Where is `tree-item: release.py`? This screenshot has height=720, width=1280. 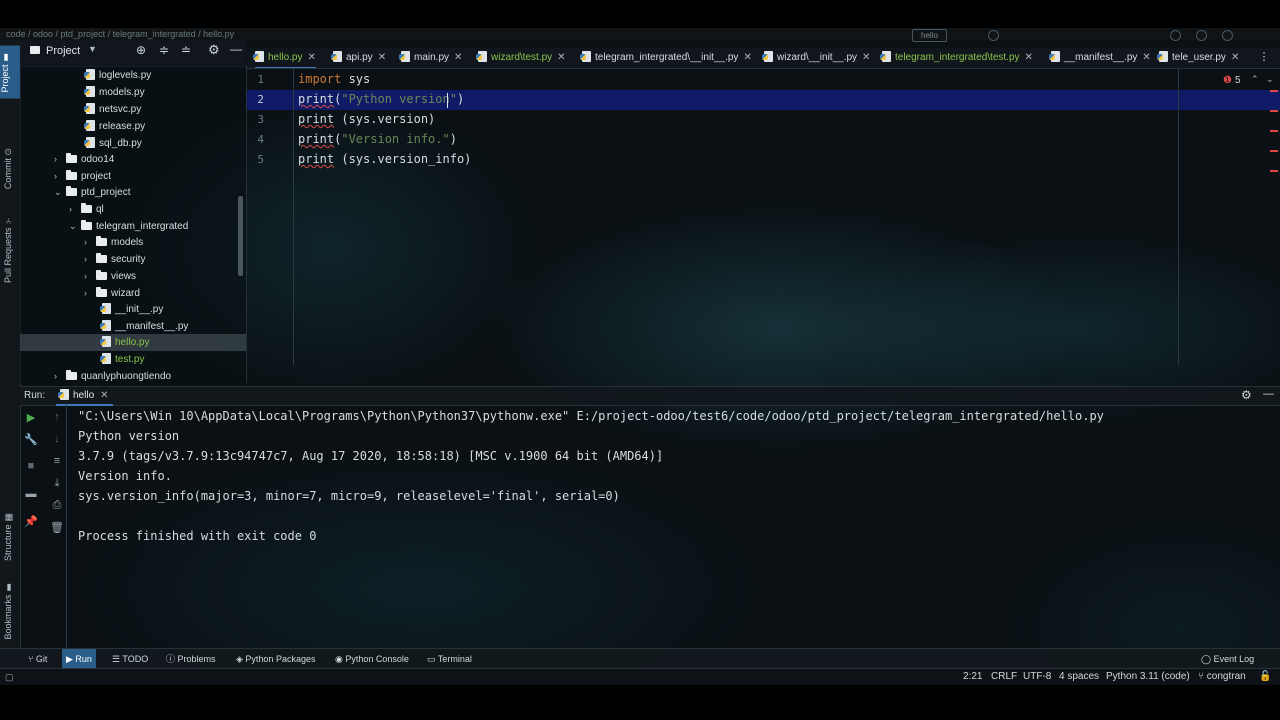 tree-item: release.py is located at coordinates (114, 126).